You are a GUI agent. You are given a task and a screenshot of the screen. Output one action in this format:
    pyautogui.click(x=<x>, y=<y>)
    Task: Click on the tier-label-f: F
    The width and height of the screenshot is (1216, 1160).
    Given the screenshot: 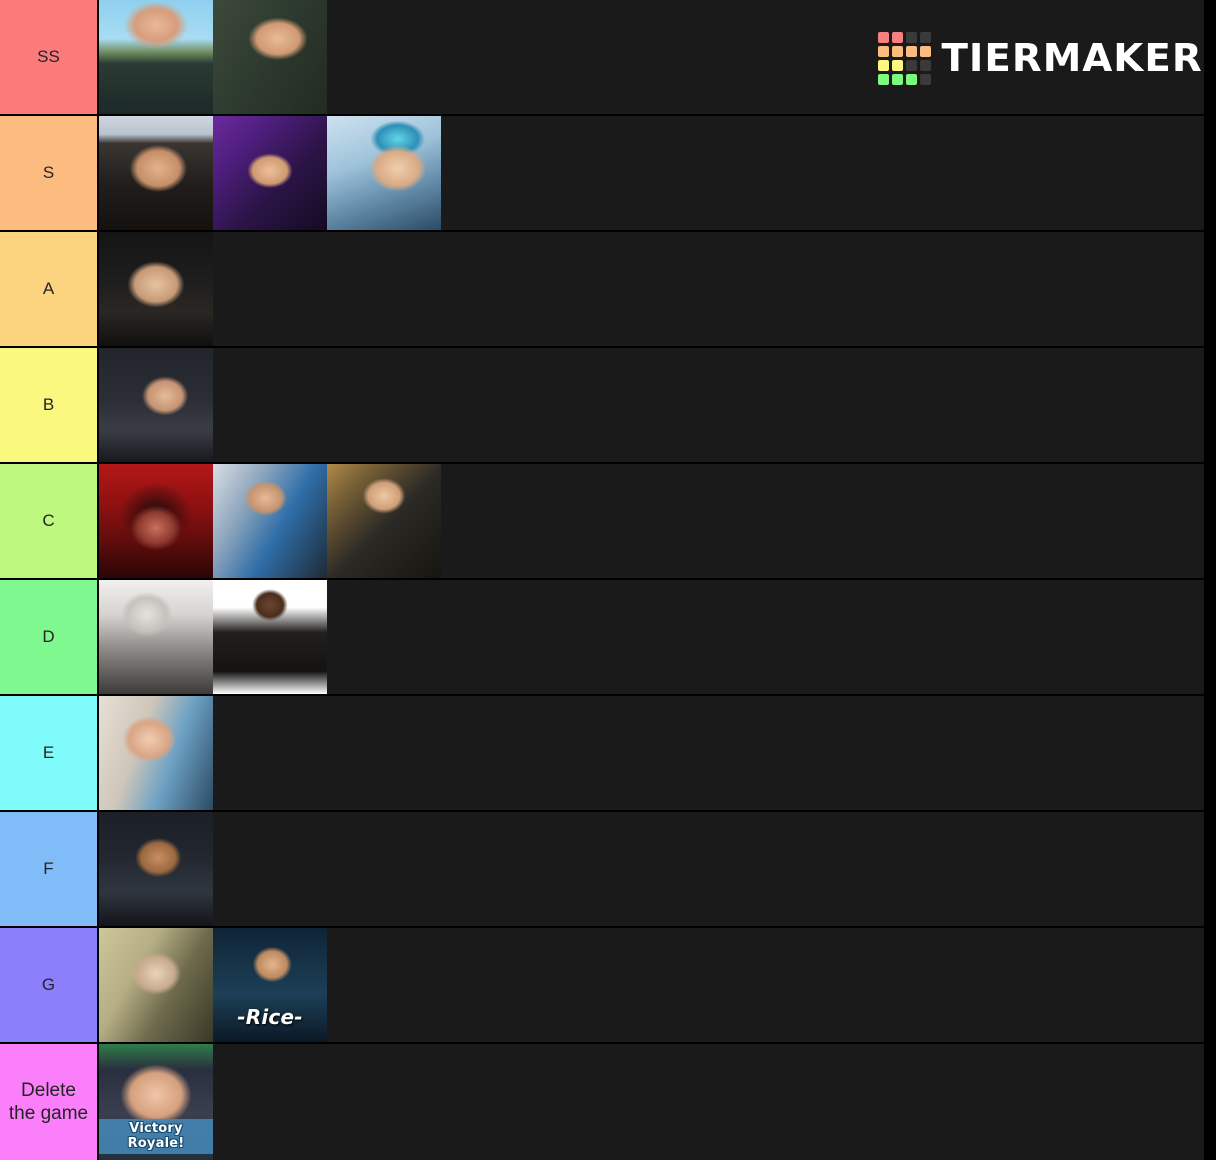 What is the action you would take?
    pyautogui.click(x=49, y=869)
    